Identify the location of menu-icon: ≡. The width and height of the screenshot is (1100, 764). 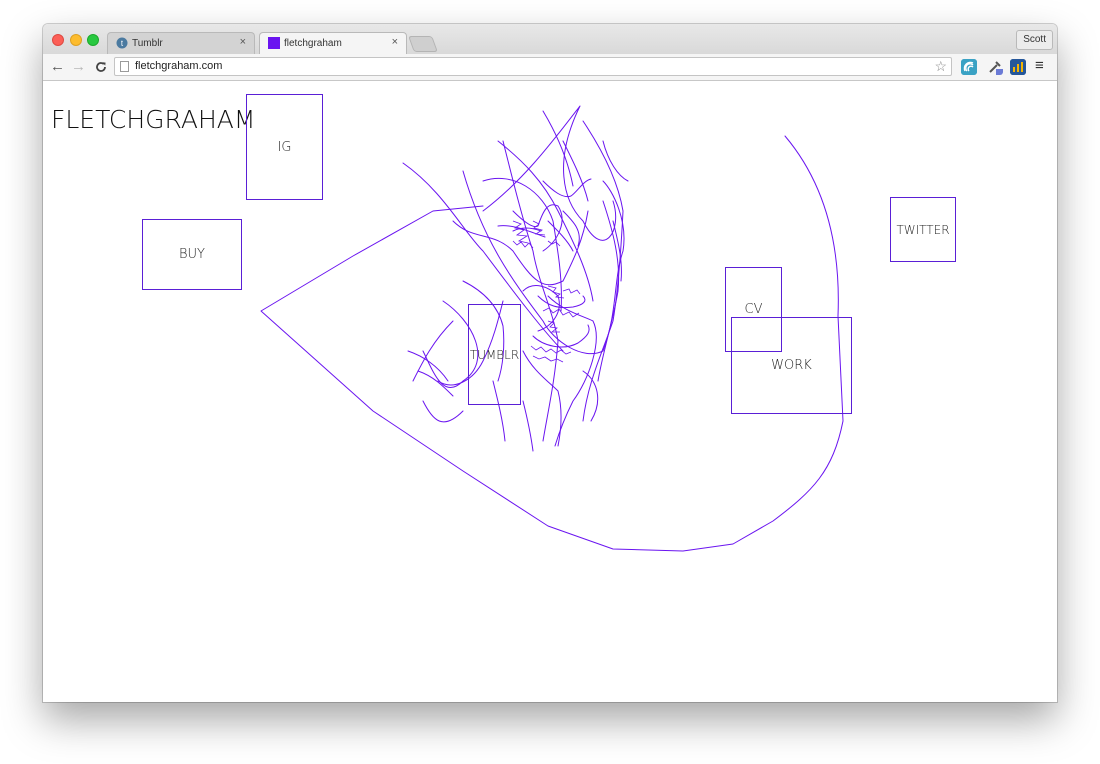
(1039, 65).